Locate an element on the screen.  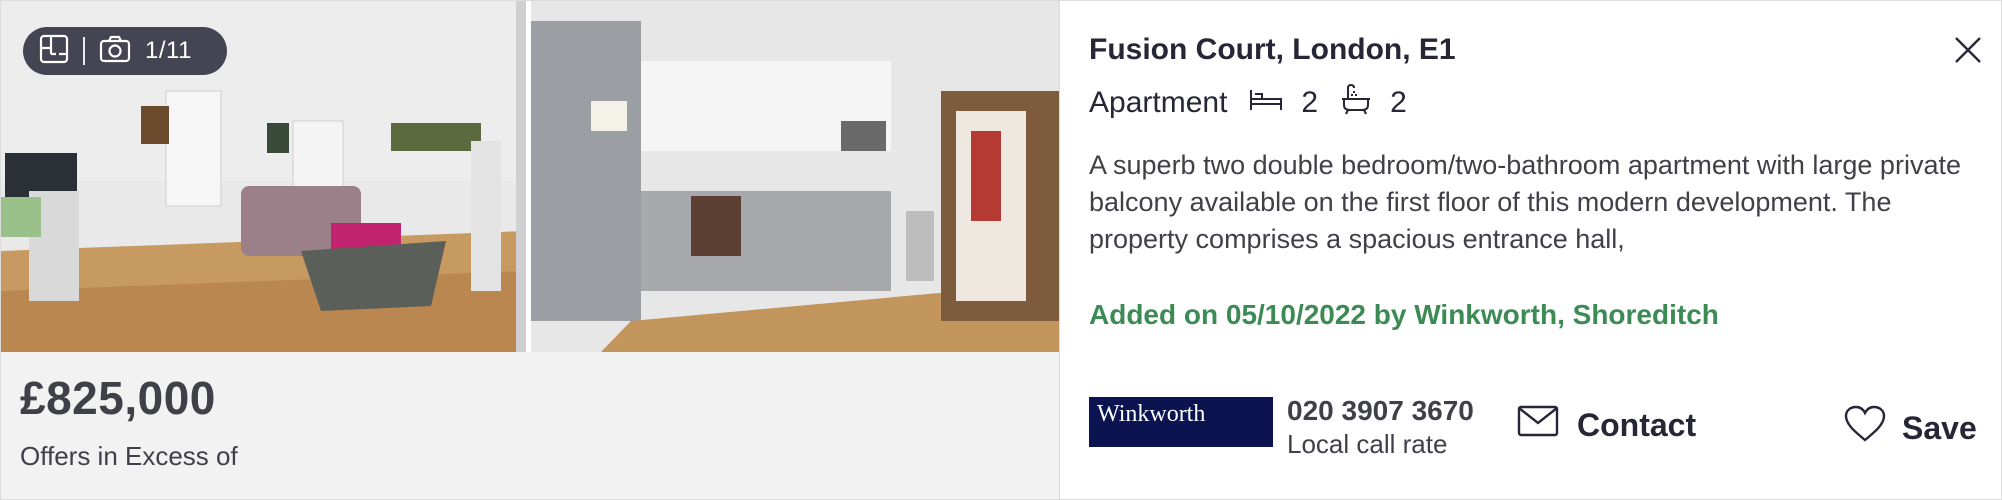
save-button: Save is located at coordinates (1910, 428).